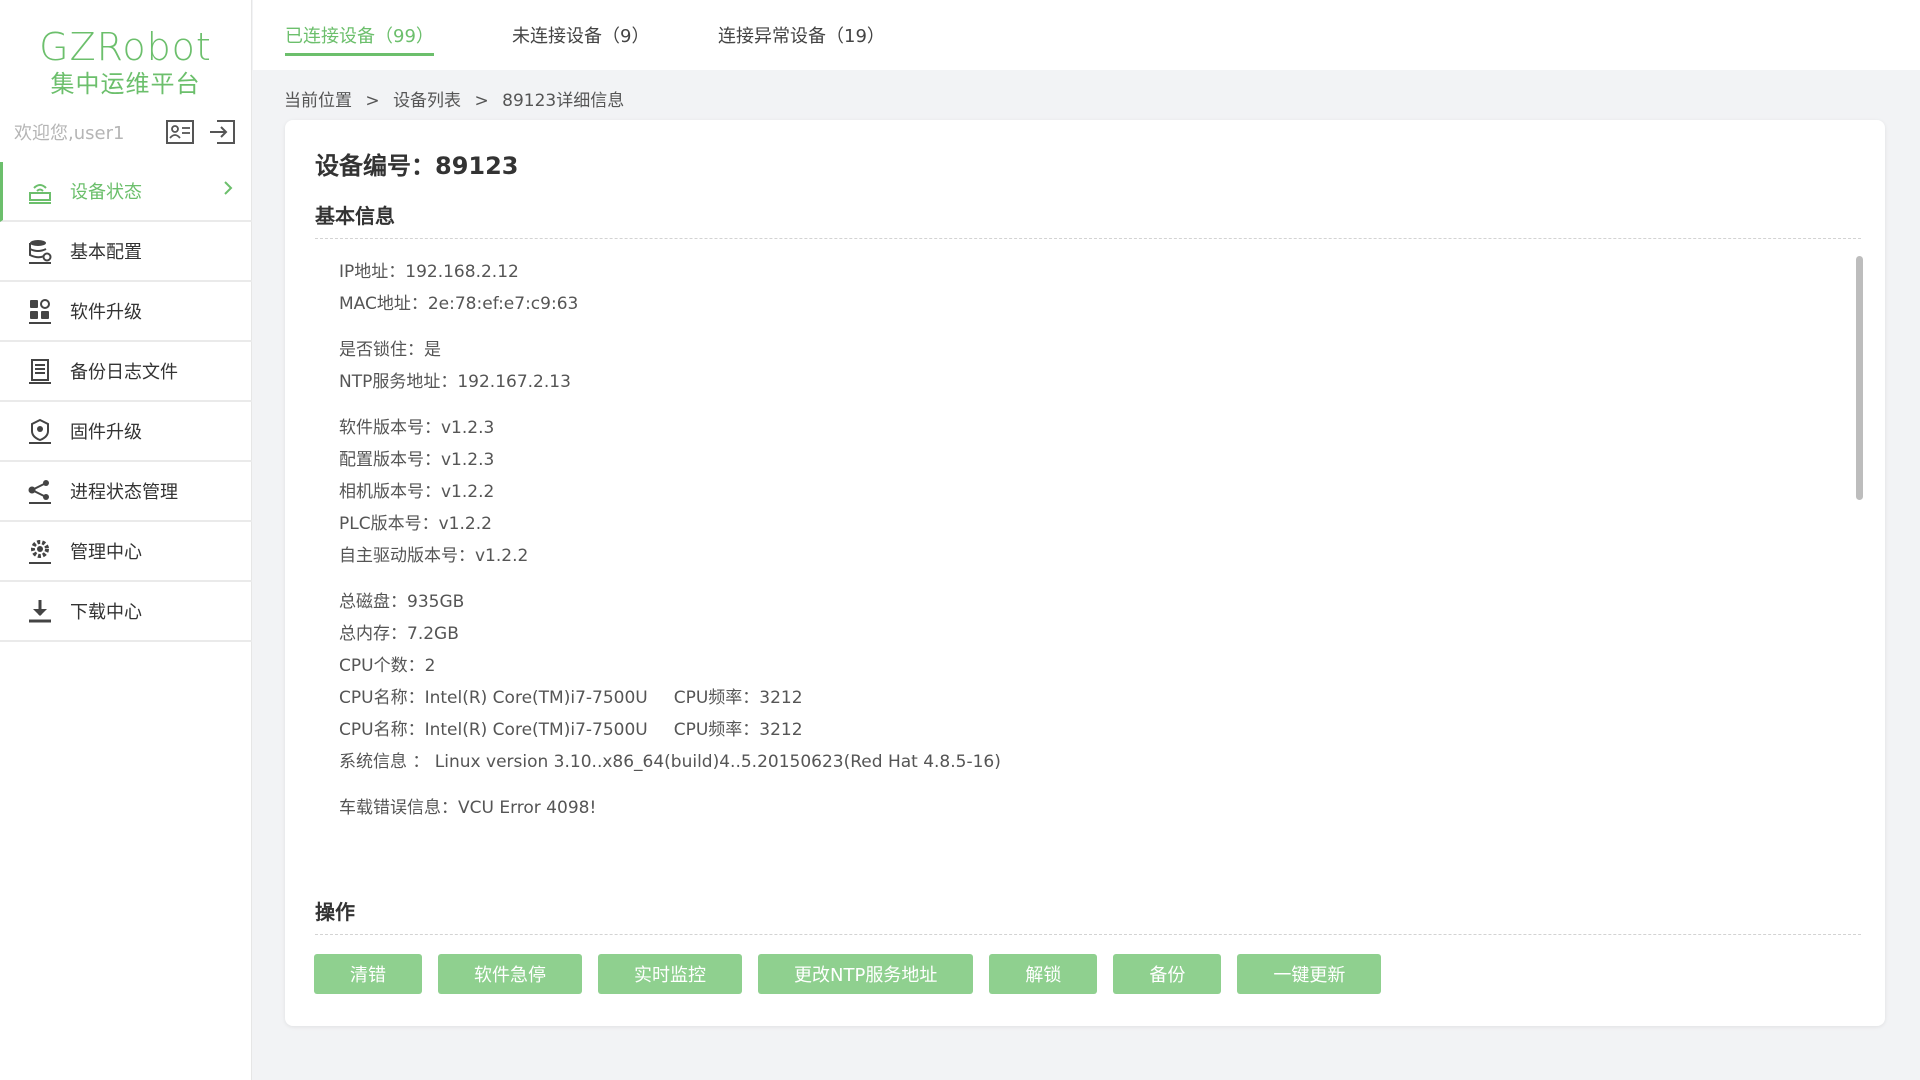 This screenshot has width=1920, height=1080. I want to click on sidebar-item-software-upgrade: 软件升级, so click(126, 312).